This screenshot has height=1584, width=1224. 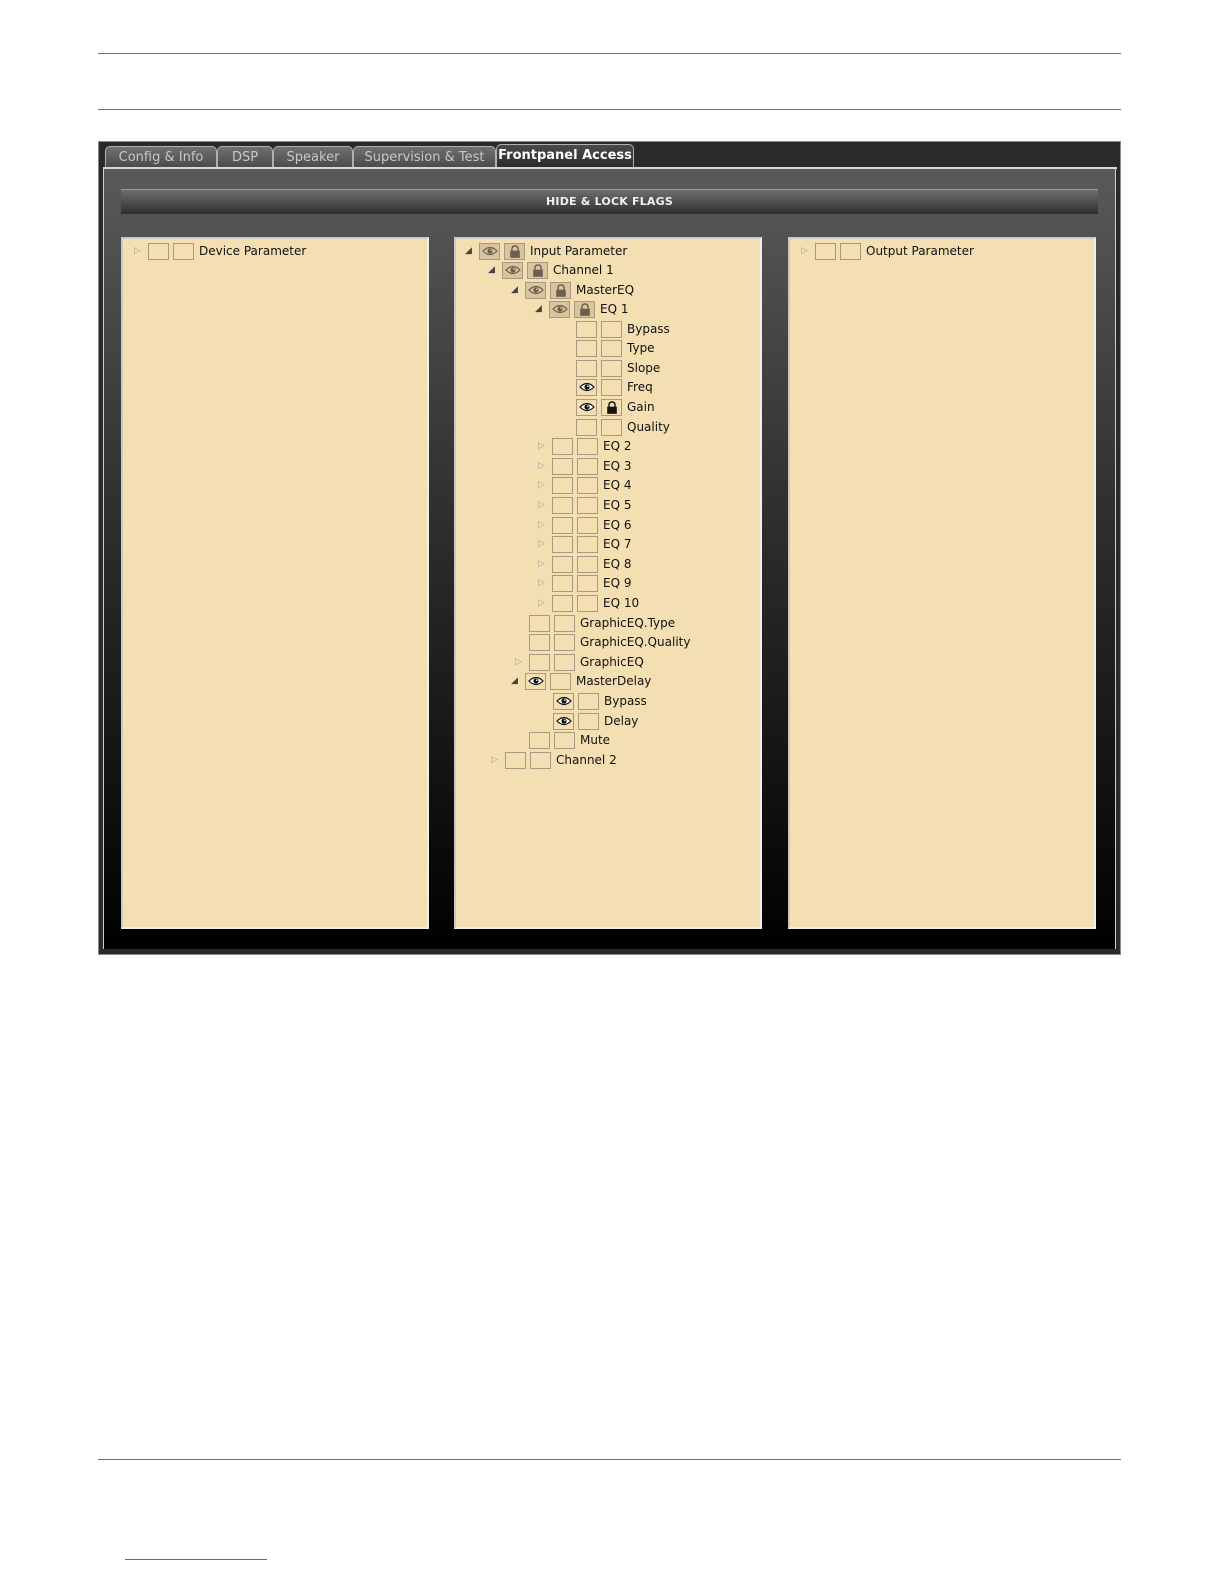 What do you see at coordinates (245, 157) in the screenshot?
I see `tab-dsp: DSP` at bounding box center [245, 157].